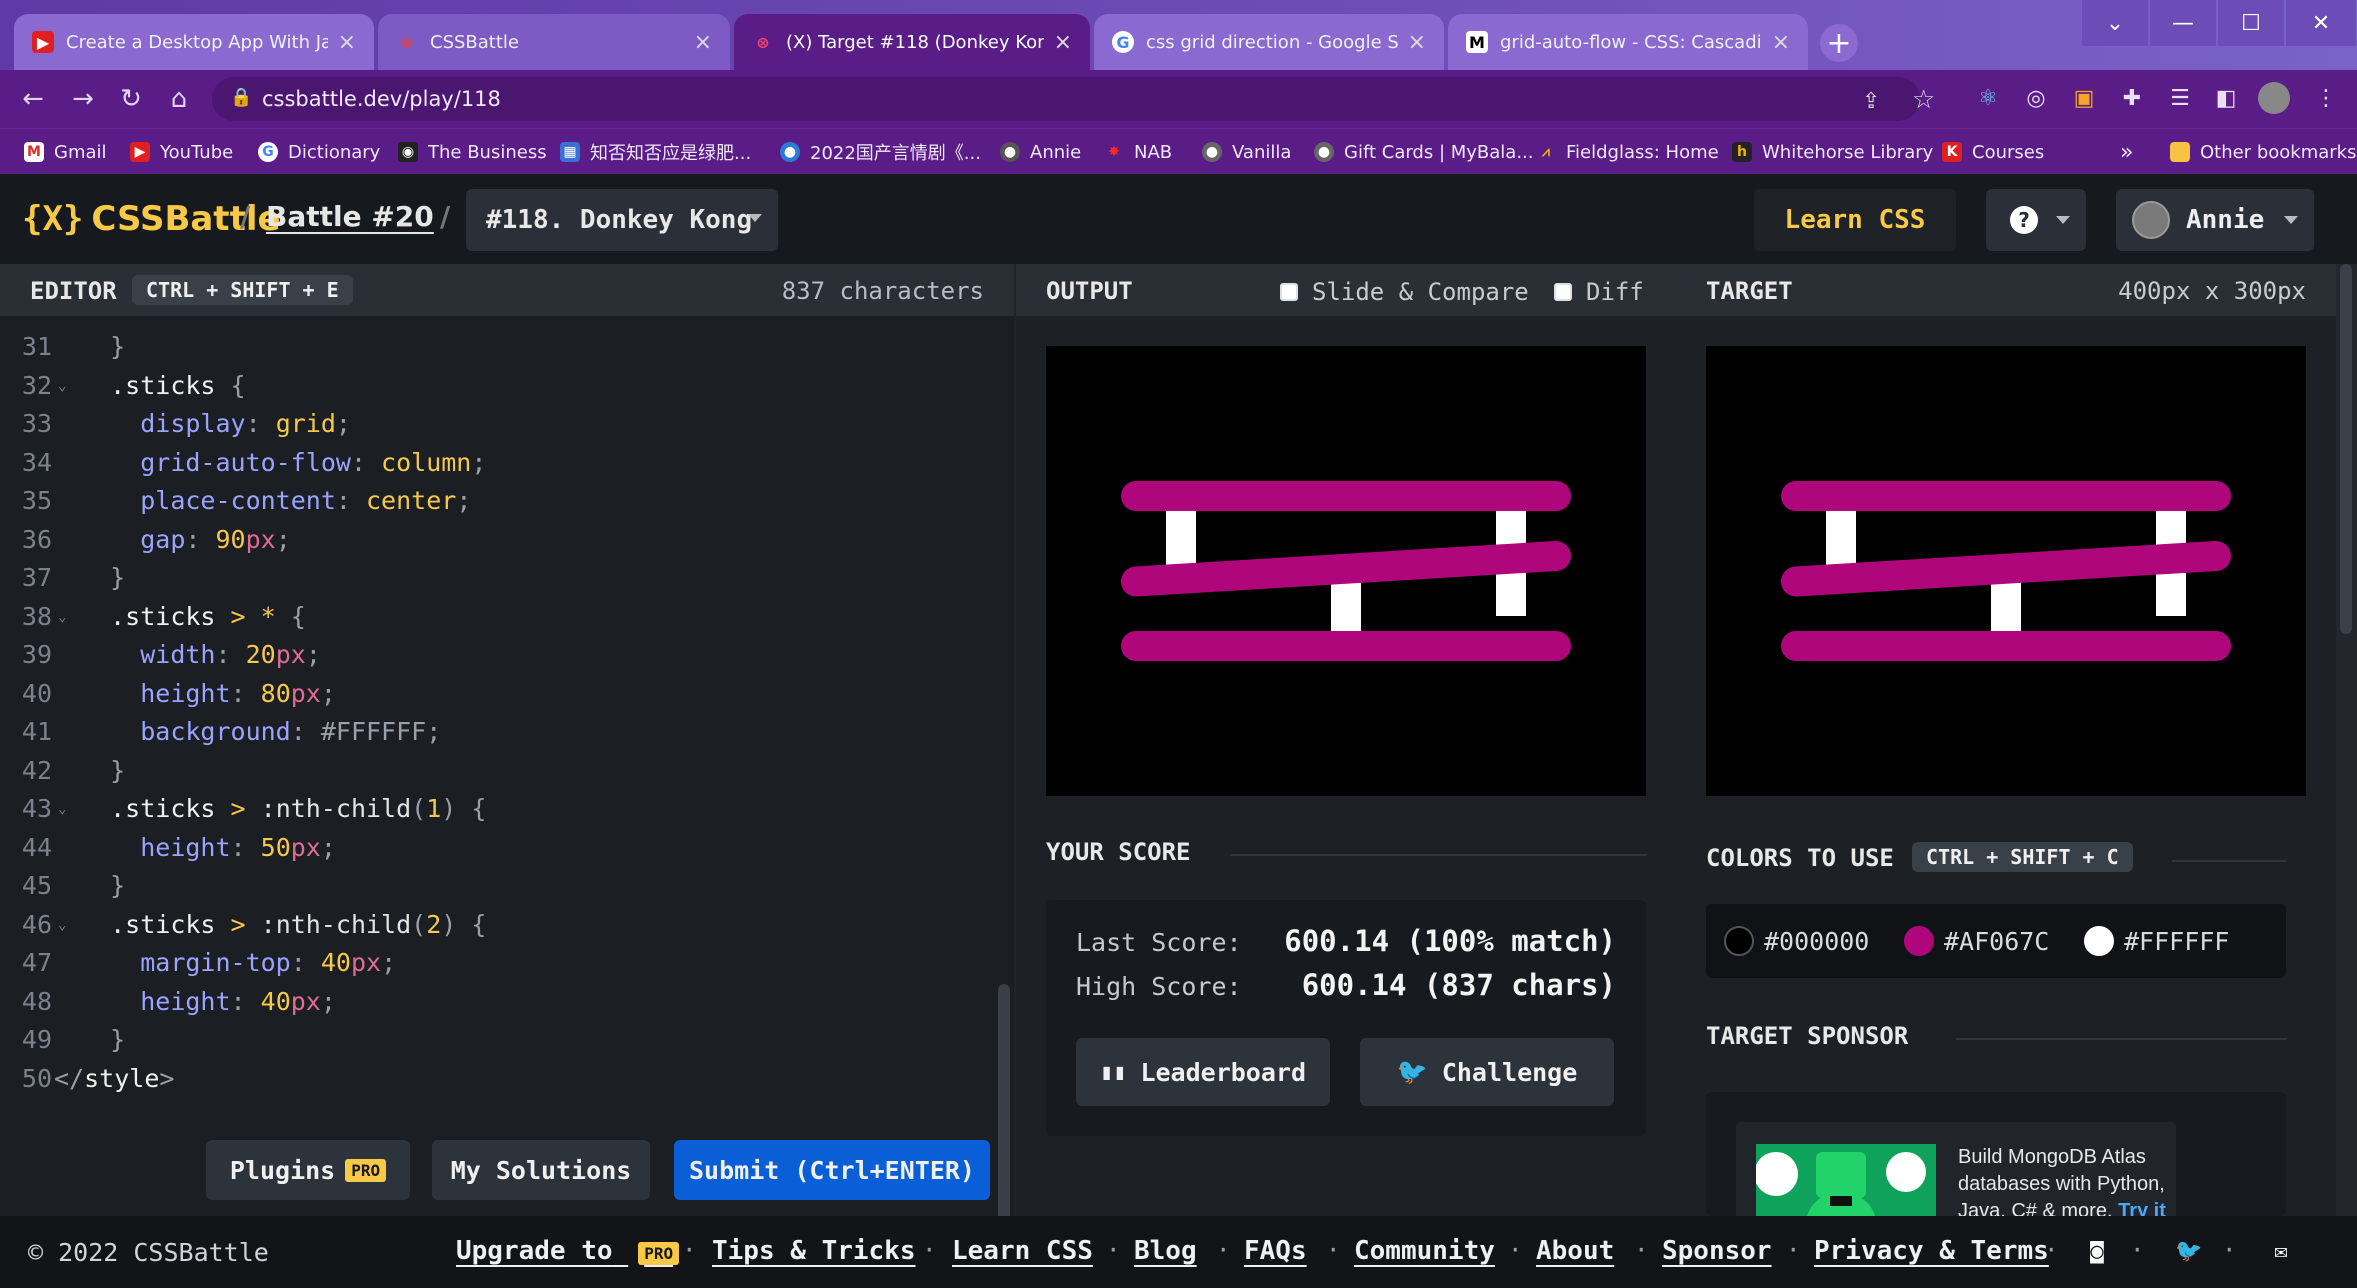  What do you see at coordinates (2084, 98) in the screenshot?
I see `extension-palette-icon: ▣` at bounding box center [2084, 98].